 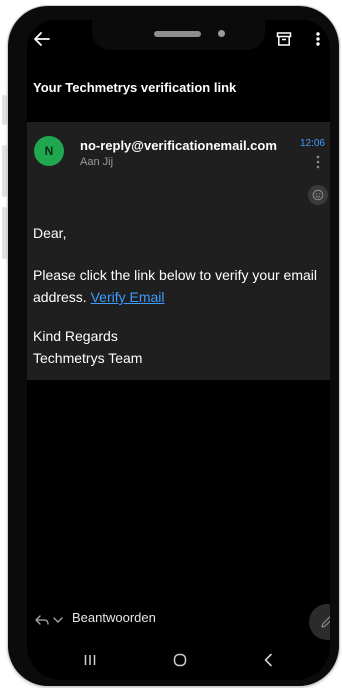 What do you see at coordinates (96, 162) in the screenshot?
I see `recipient-name: Aan Jij` at bounding box center [96, 162].